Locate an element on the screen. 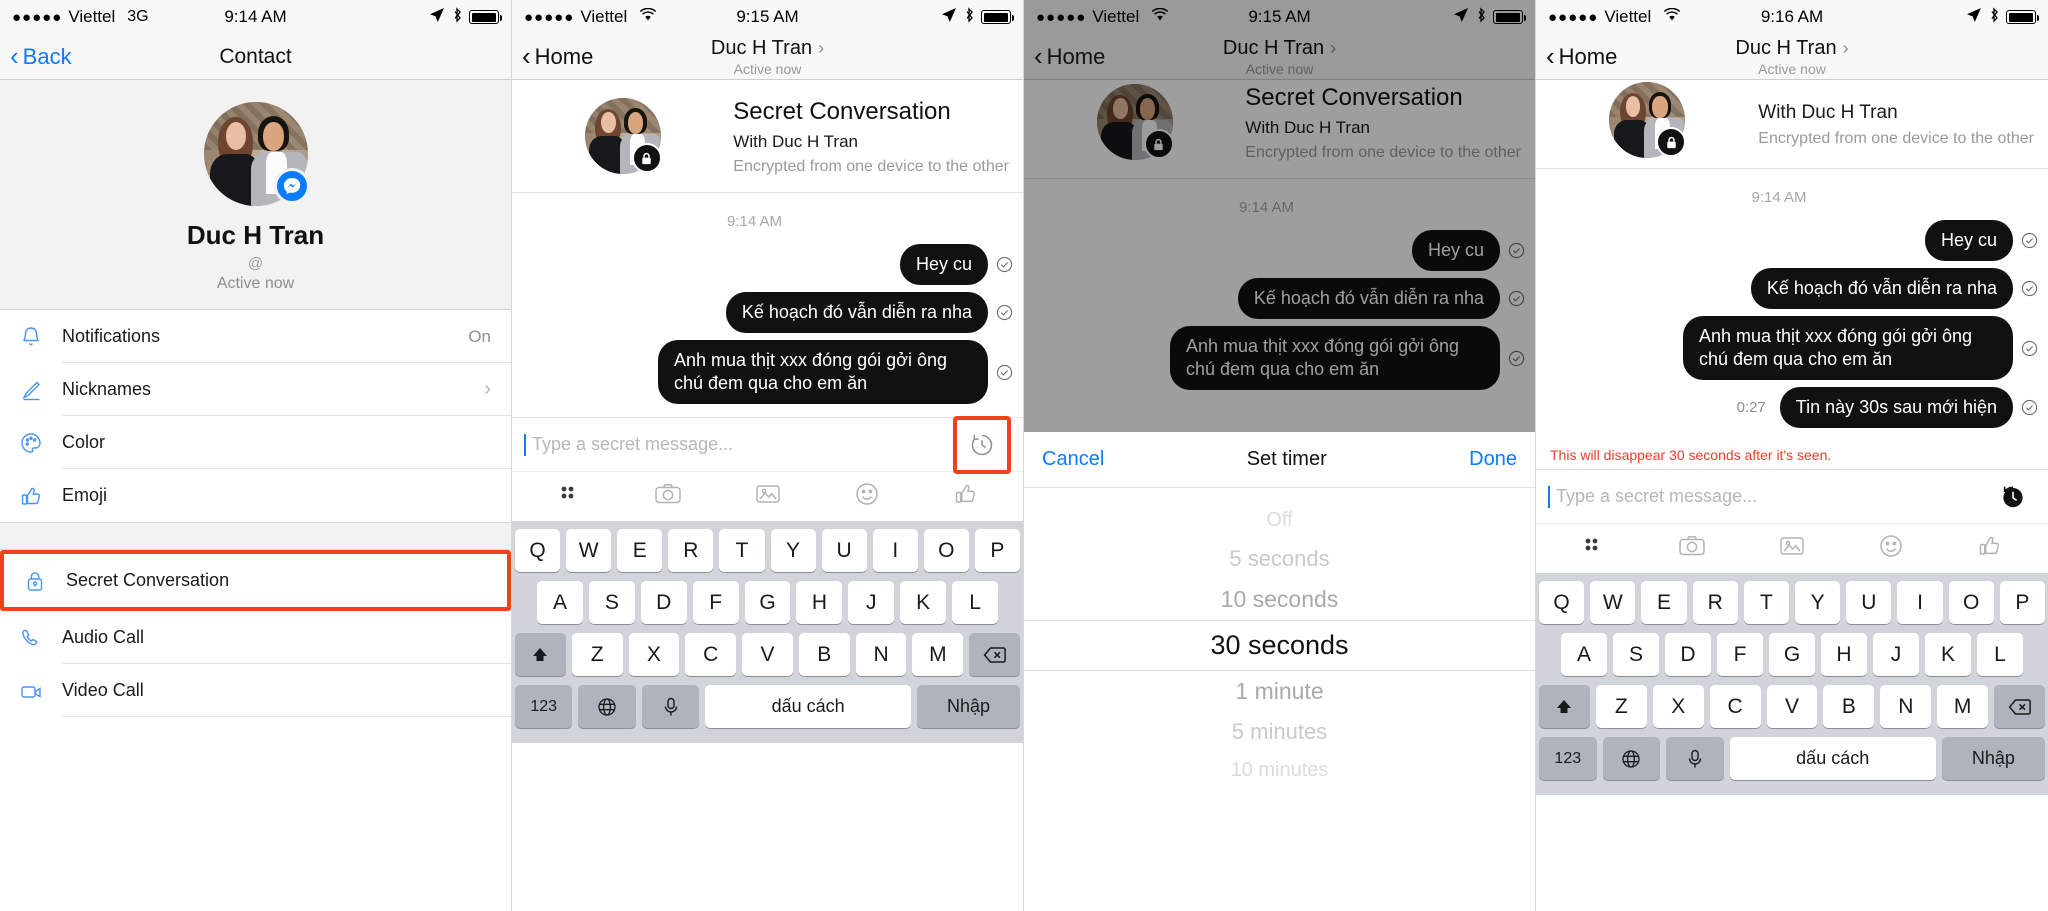 This screenshot has height=911, width=2048. timer-option-selected: 30 seconds is located at coordinates (1279, 645).